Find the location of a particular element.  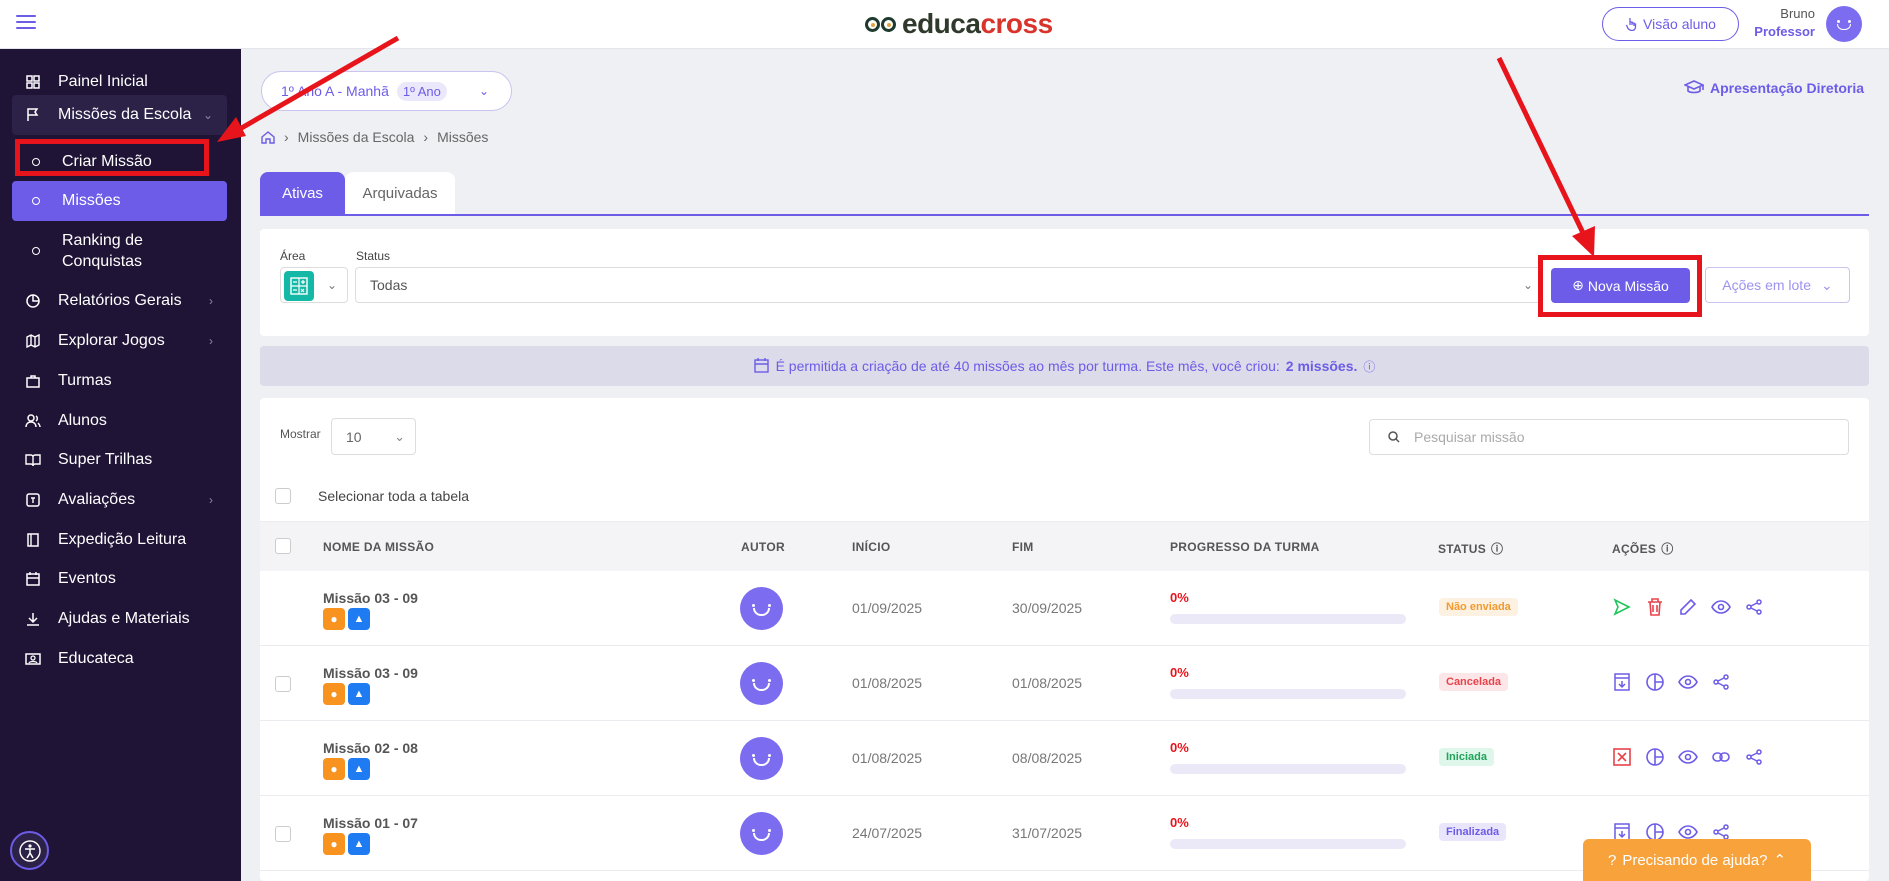

column-header-acoes: AÇÕES ⓘ is located at coordinates (1643, 548).